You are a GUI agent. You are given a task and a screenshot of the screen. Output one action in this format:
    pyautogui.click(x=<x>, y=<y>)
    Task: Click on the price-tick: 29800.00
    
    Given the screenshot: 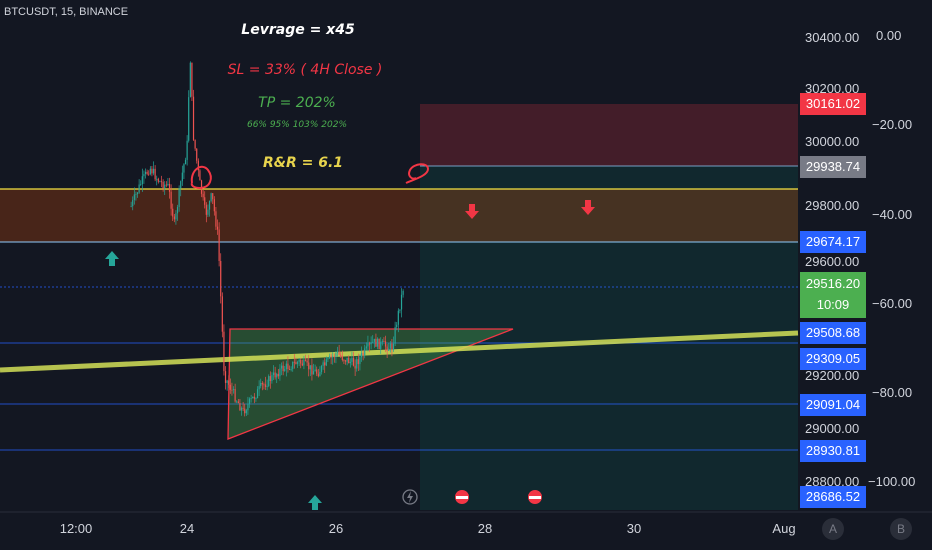 What is the action you would take?
    pyautogui.click(x=832, y=205)
    